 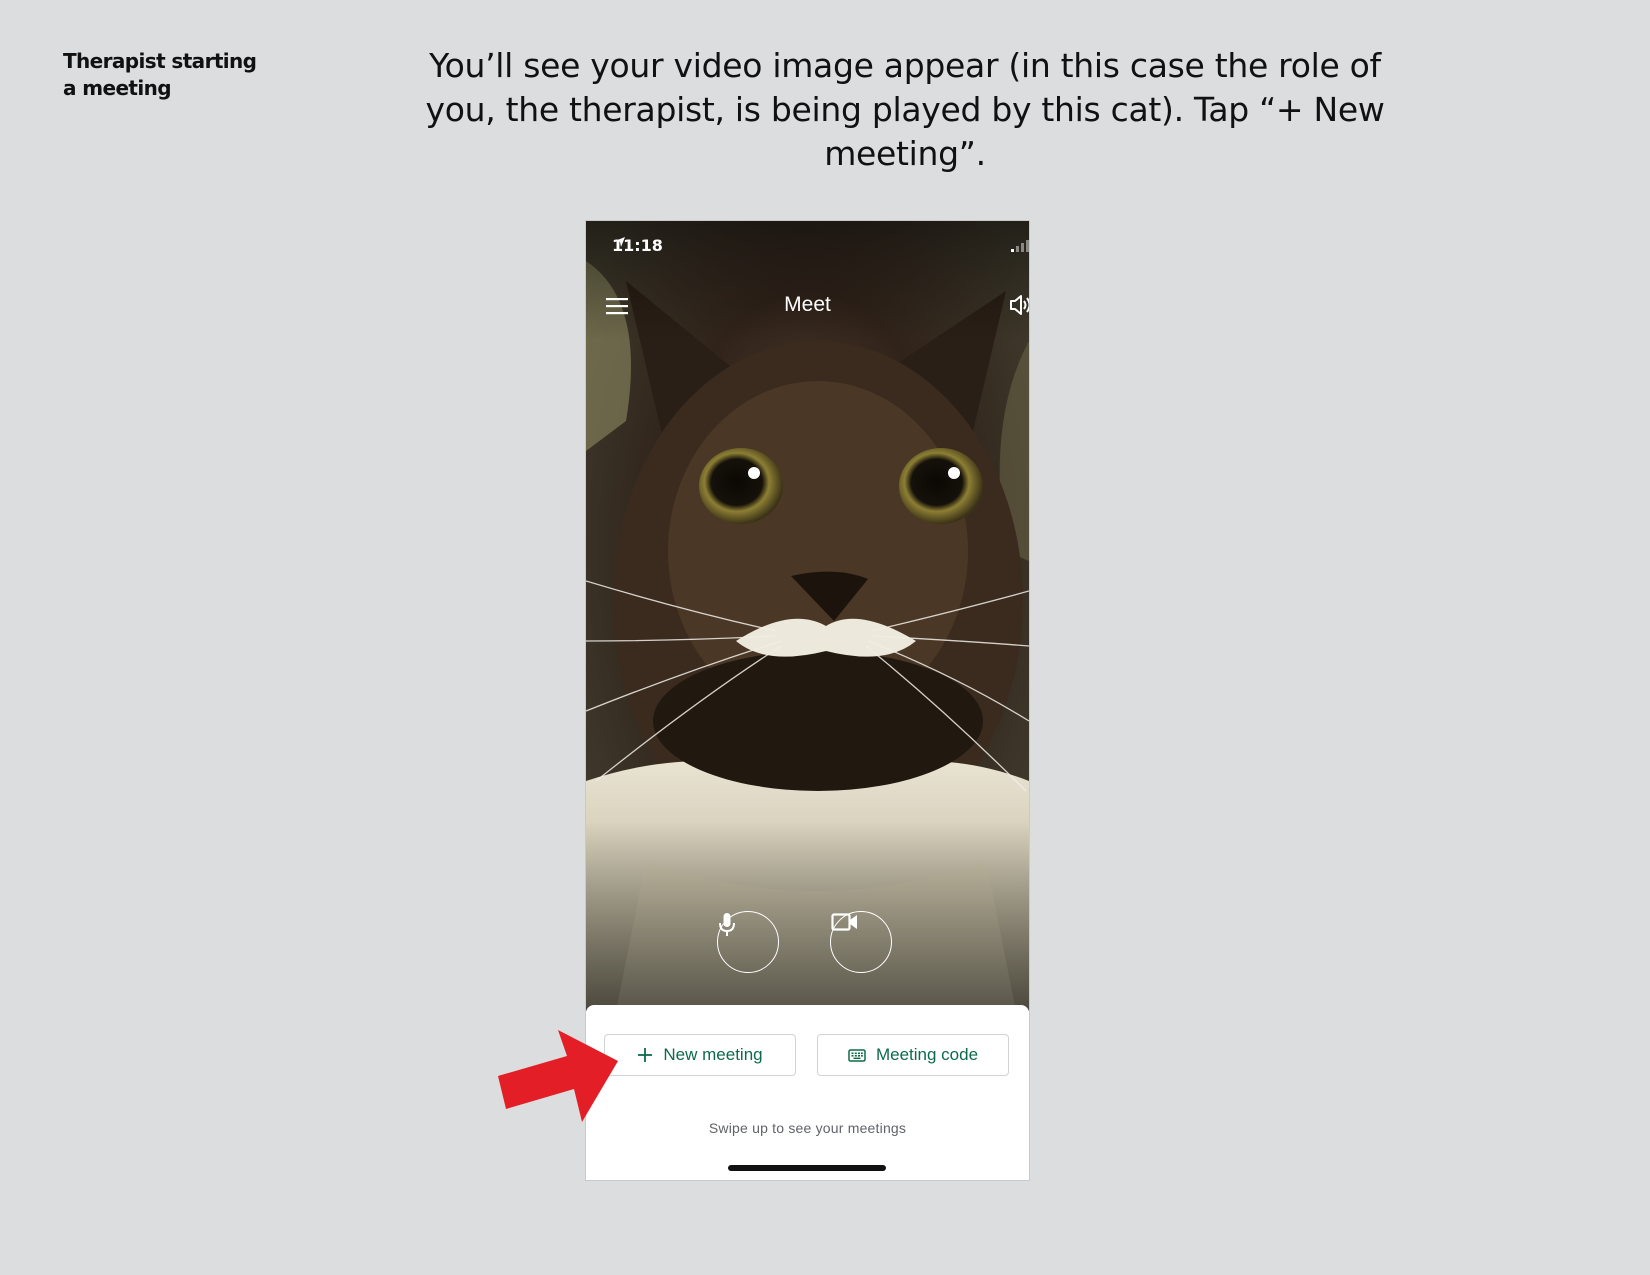 I want to click on meeting-code-button: Meeting code, so click(x=913, y=1055).